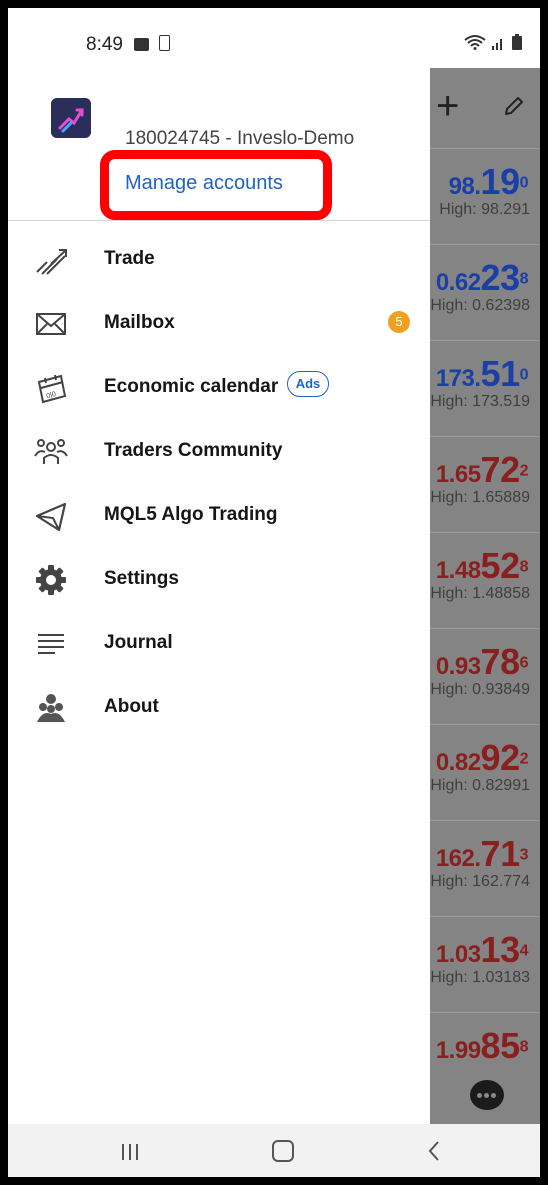 The width and height of the screenshot is (548, 1185). Describe the element at coordinates (458, 762) in the screenshot. I see `price-small: 0.82` at that location.